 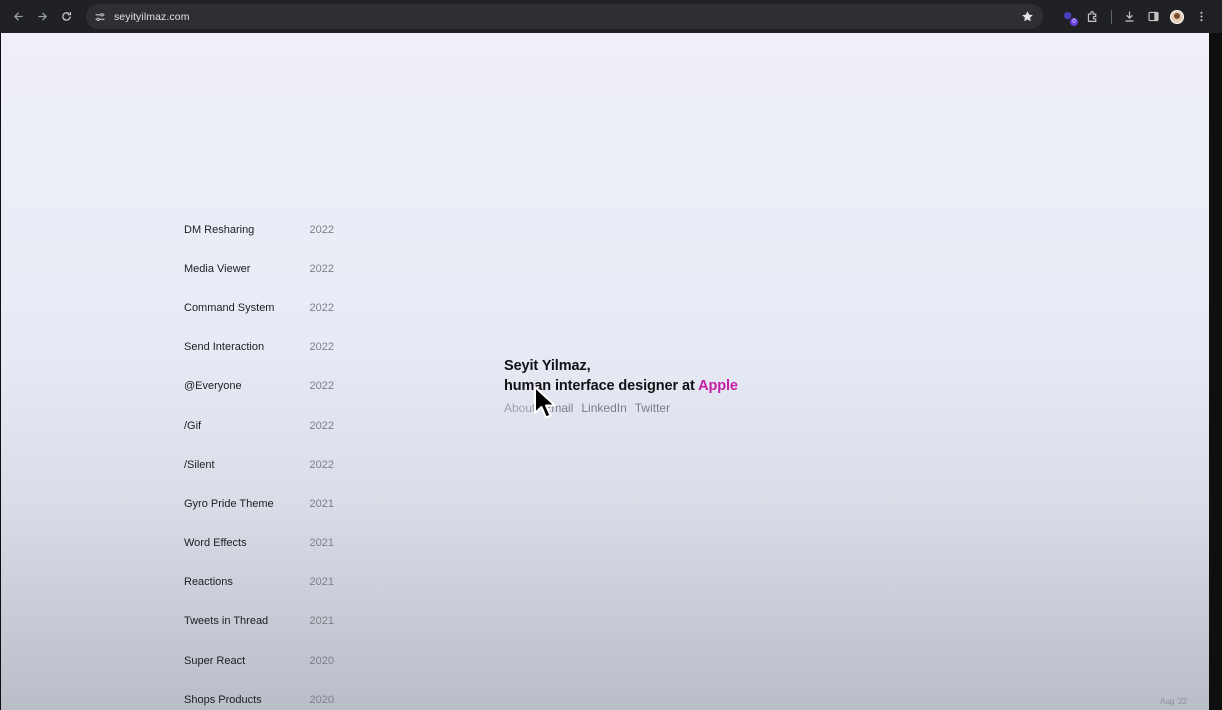 I want to click on project-row: /Gif 2022, so click(x=259, y=425).